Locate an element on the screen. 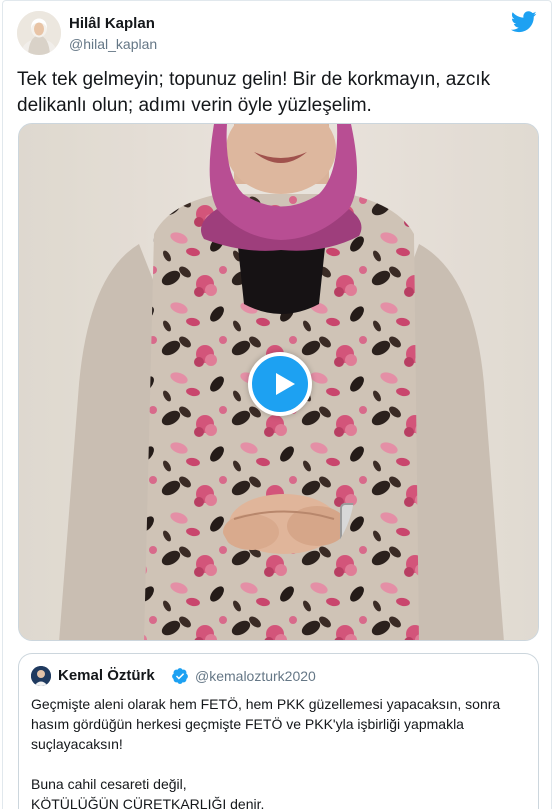  author-avatar is located at coordinates (39, 33).